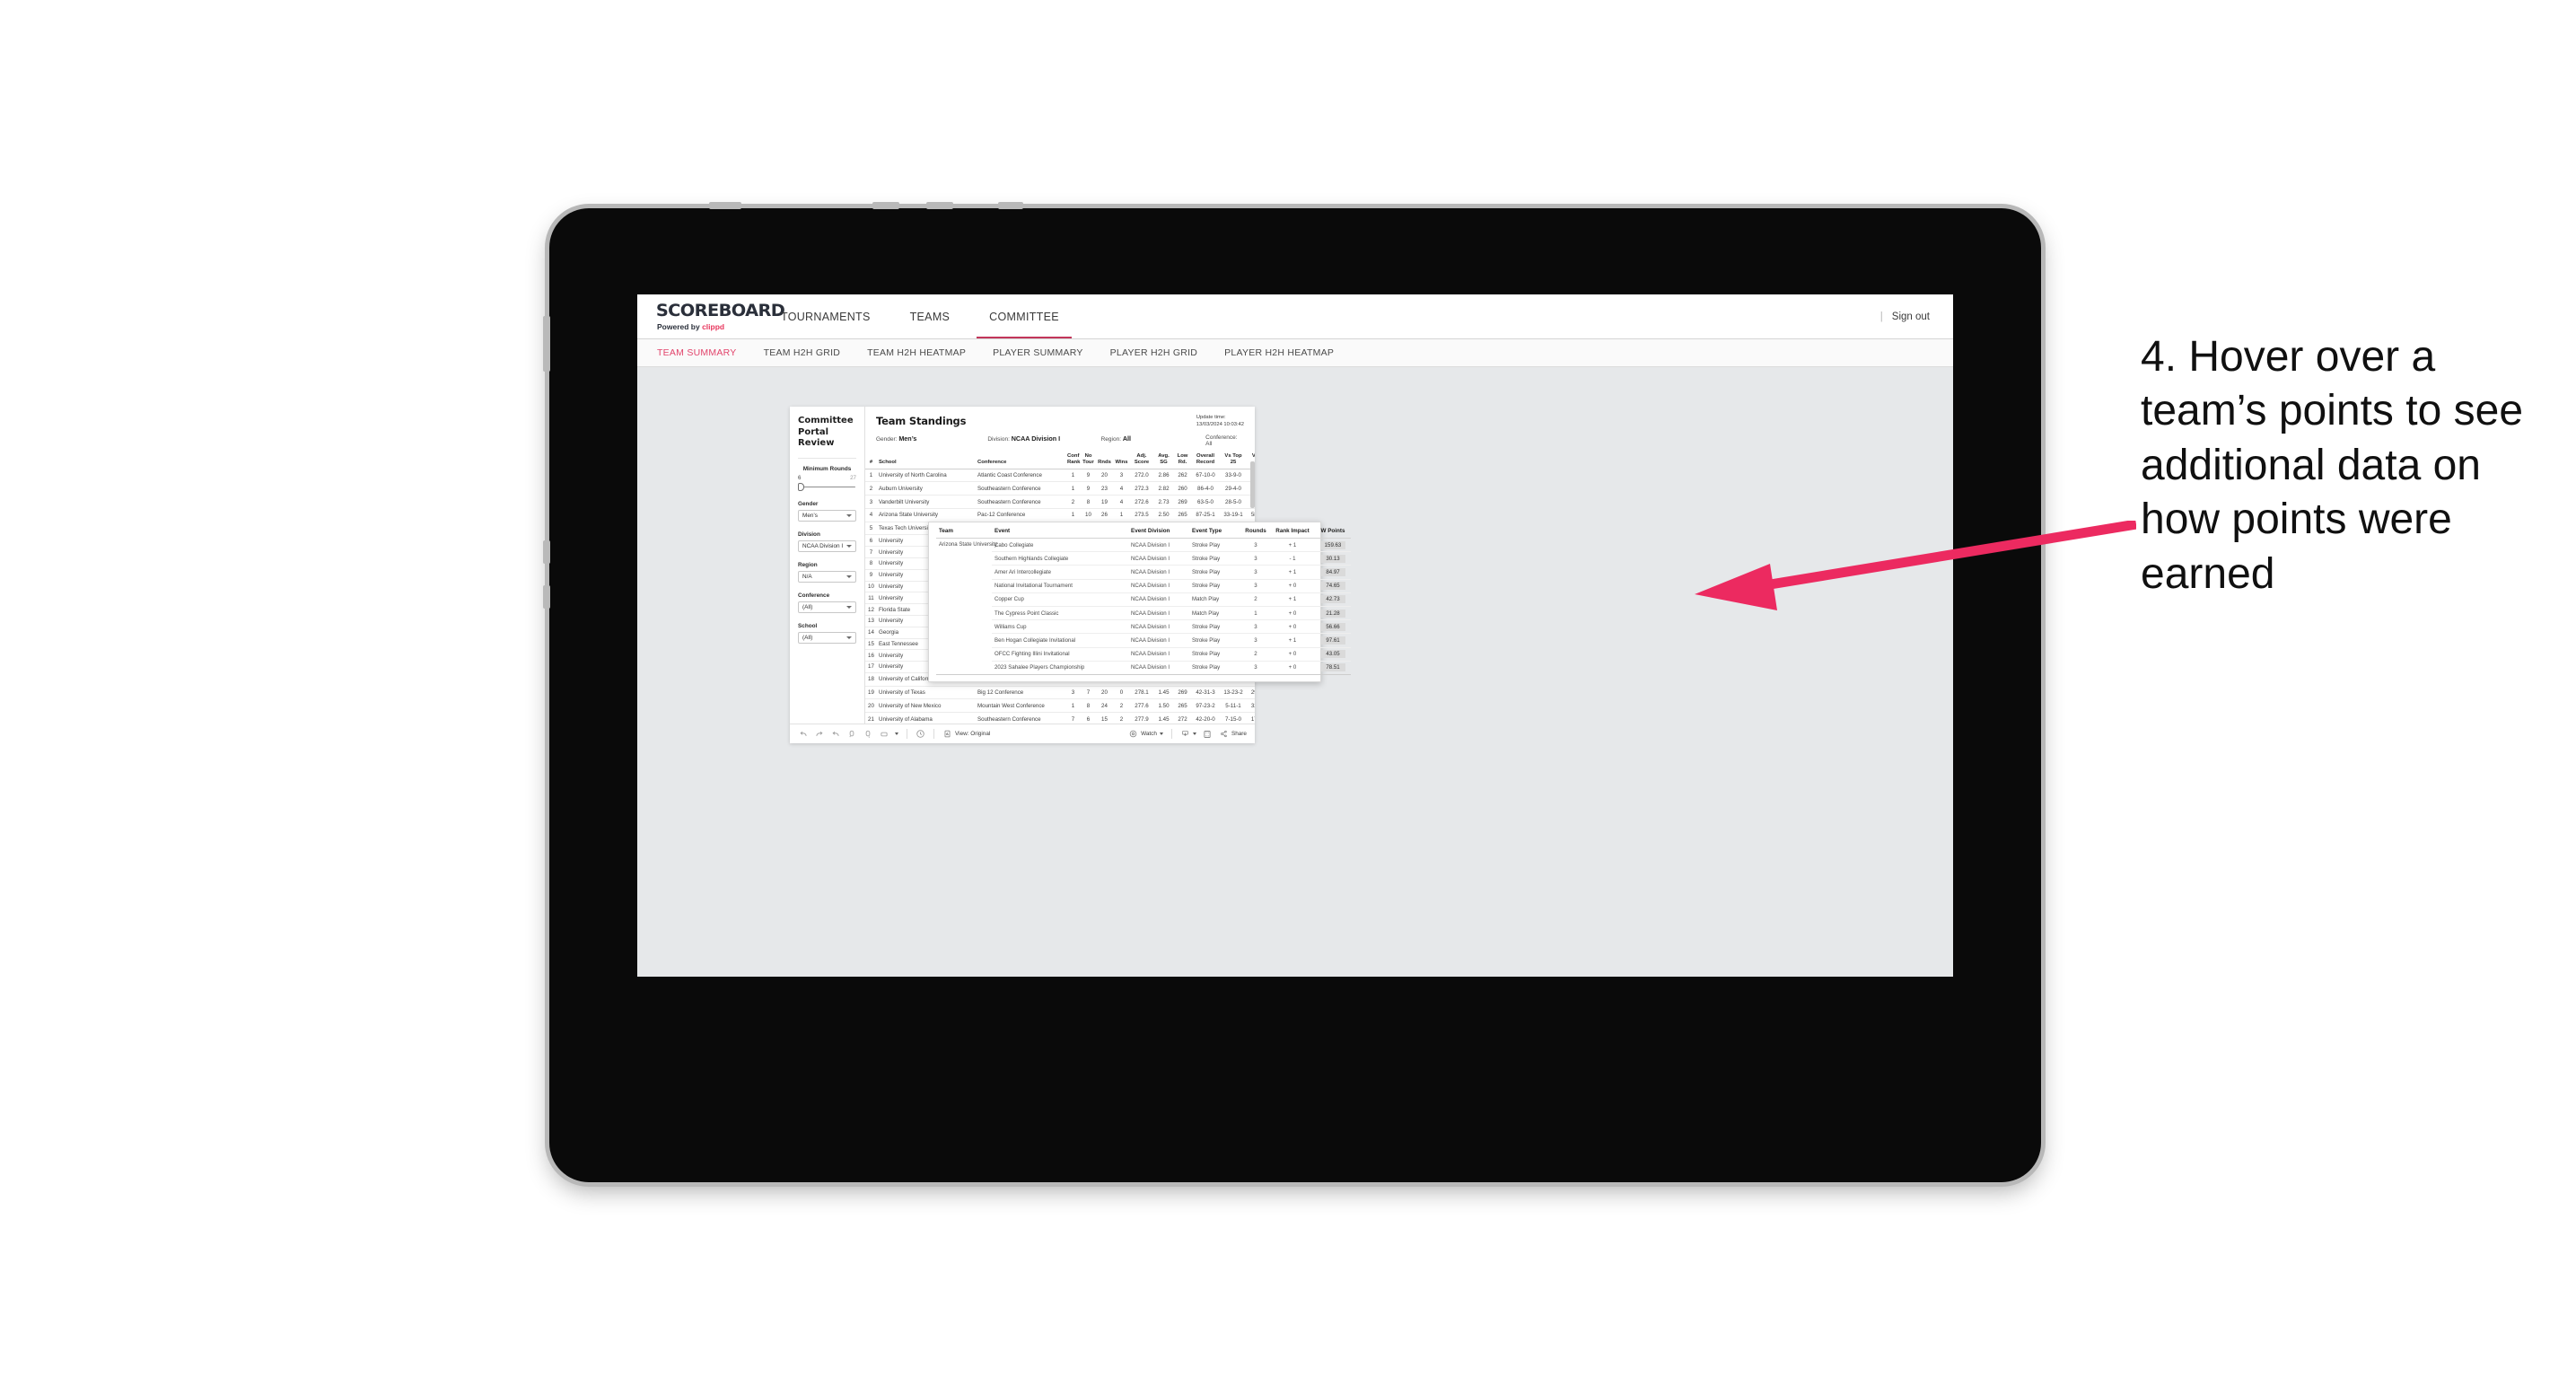 The height and width of the screenshot is (1386, 2576). What do you see at coordinates (1121, 706) in the screenshot?
I see `cell-wins: 2` at bounding box center [1121, 706].